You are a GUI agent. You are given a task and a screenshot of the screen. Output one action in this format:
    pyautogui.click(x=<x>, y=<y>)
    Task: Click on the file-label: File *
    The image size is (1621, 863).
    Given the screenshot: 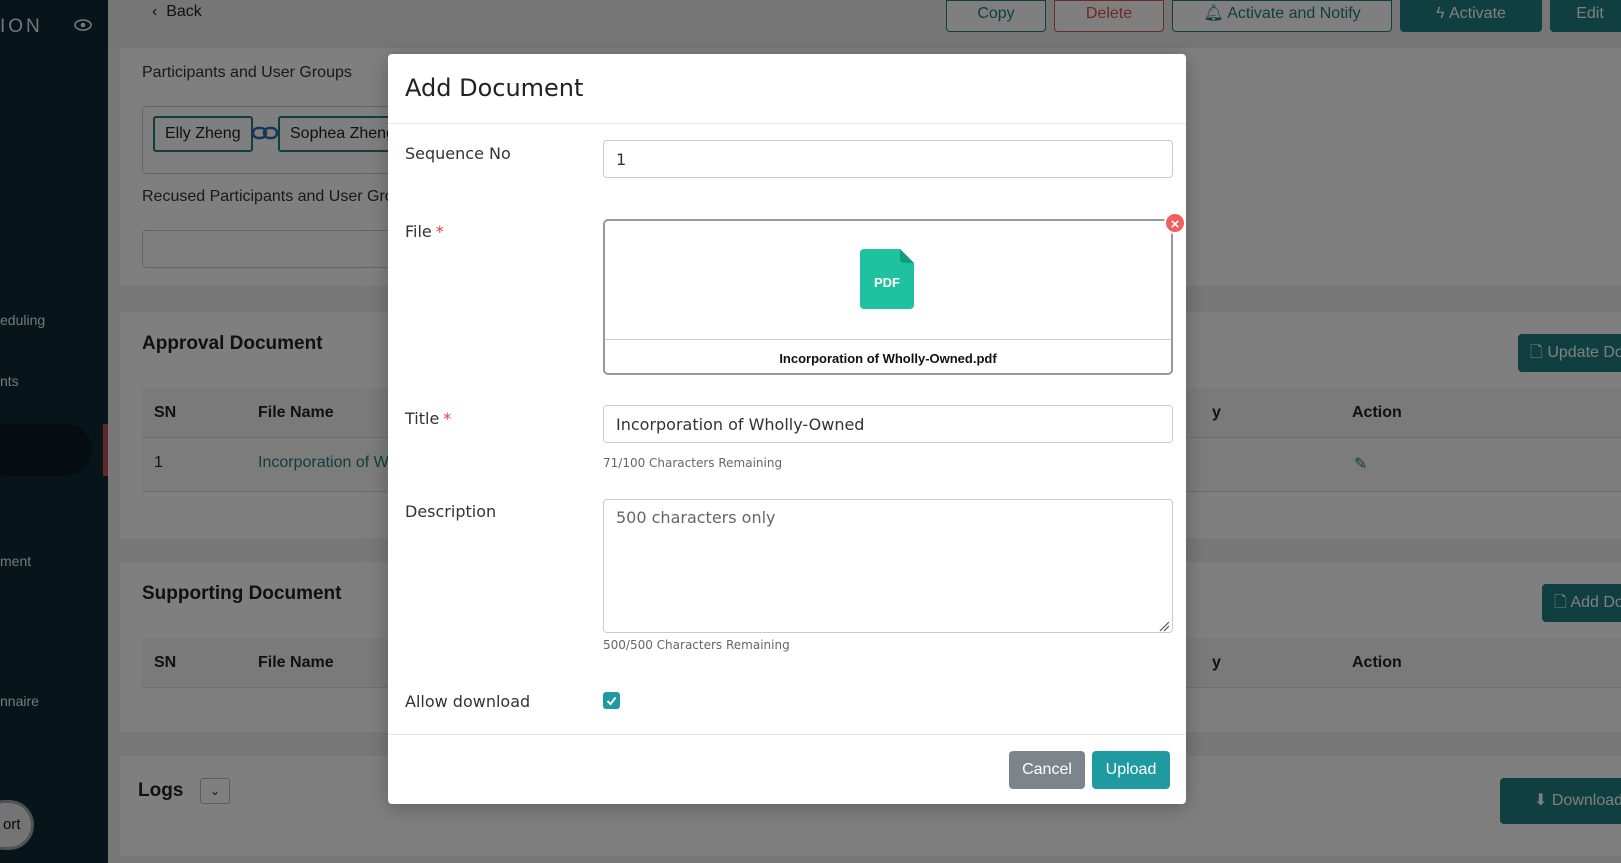 What is the action you would take?
    pyautogui.click(x=424, y=231)
    